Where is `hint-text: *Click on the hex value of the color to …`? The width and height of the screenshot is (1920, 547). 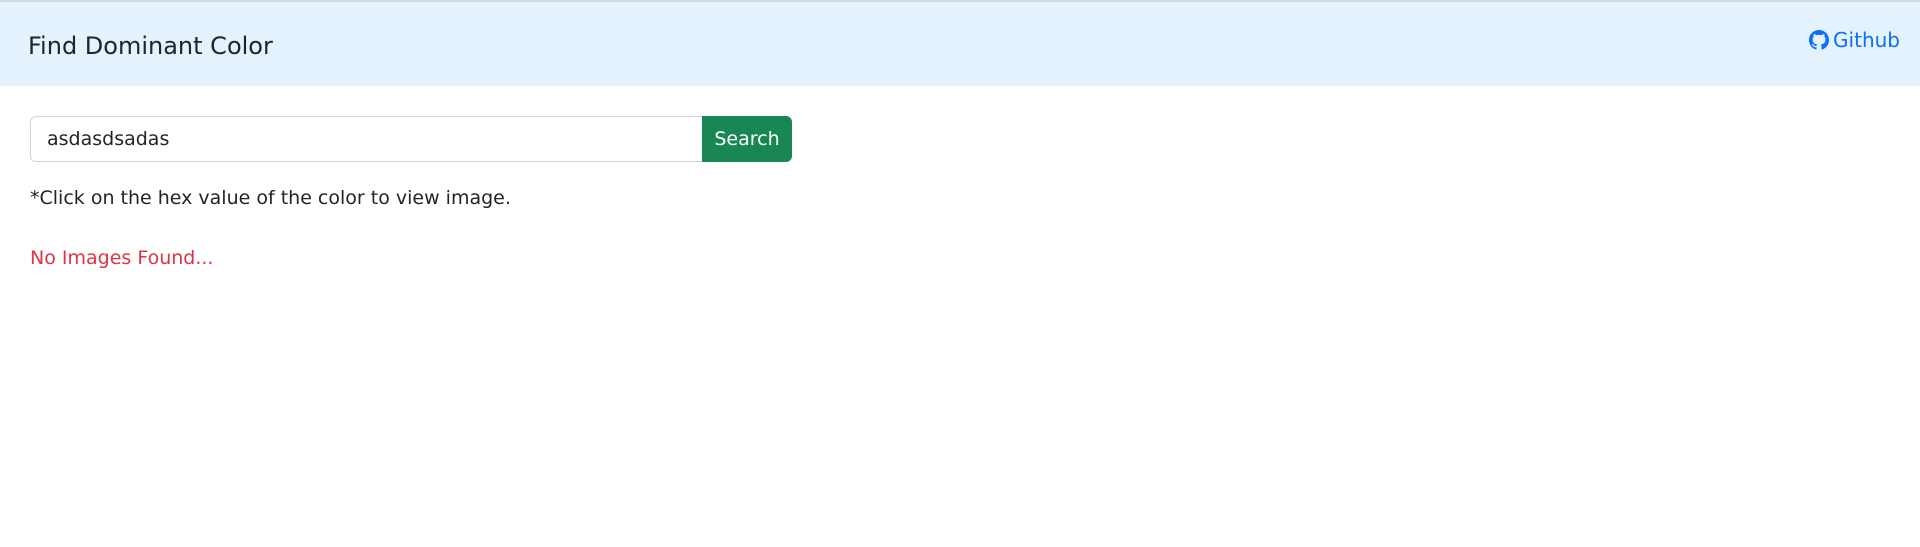 hint-text: *Click on the hex value of the color to … is located at coordinates (270, 198).